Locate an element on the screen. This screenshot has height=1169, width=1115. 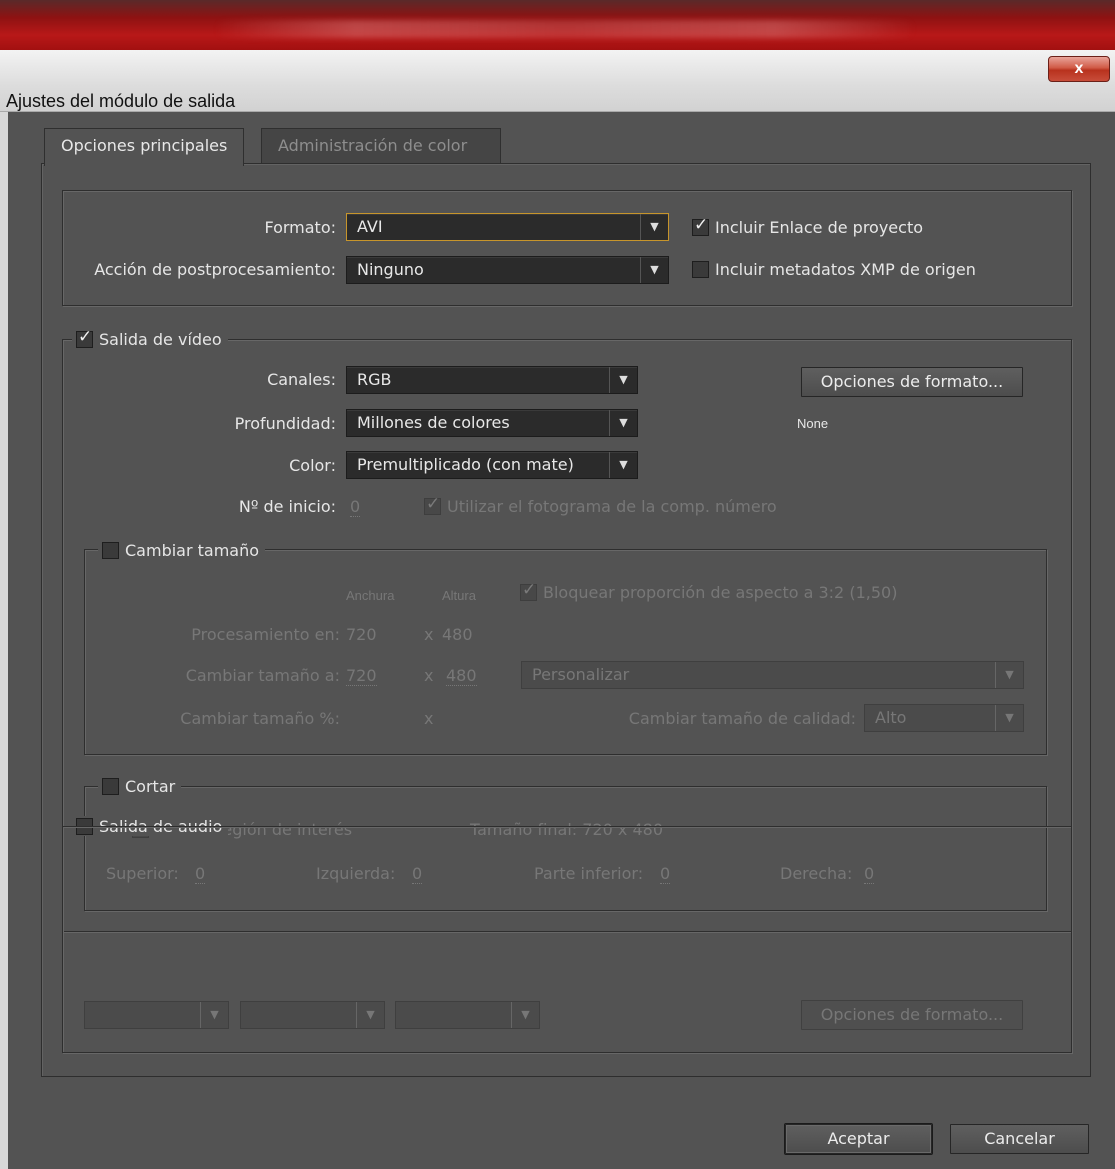
ok-button: Aceptar is located at coordinates (858, 1139).